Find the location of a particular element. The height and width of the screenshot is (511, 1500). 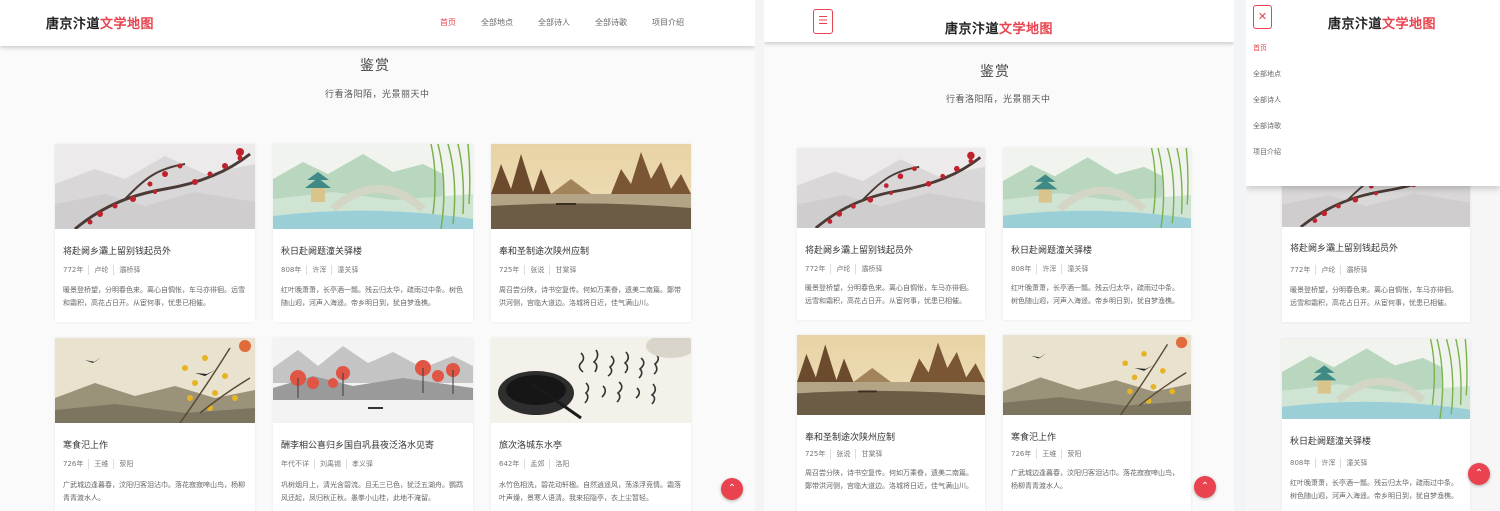

nav-about: 项目介绍 is located at coordinates (668, 22).